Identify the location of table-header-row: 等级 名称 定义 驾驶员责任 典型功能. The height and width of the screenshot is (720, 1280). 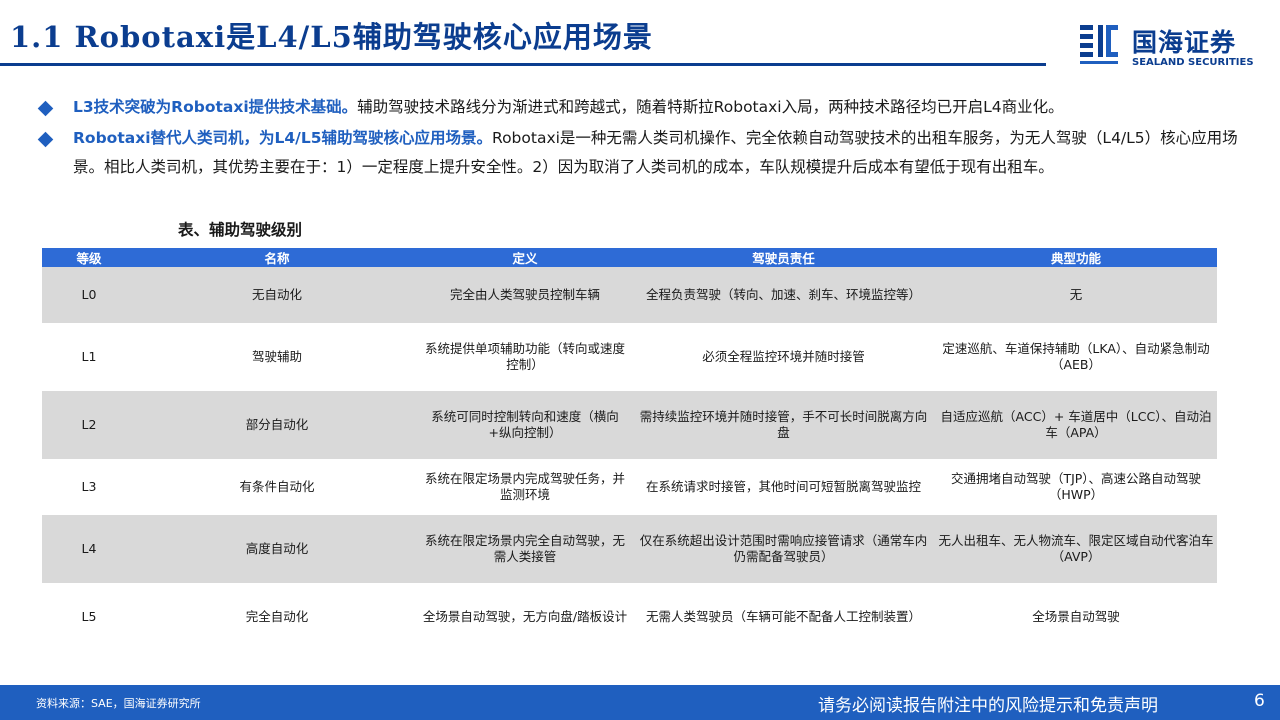
(629, 257).